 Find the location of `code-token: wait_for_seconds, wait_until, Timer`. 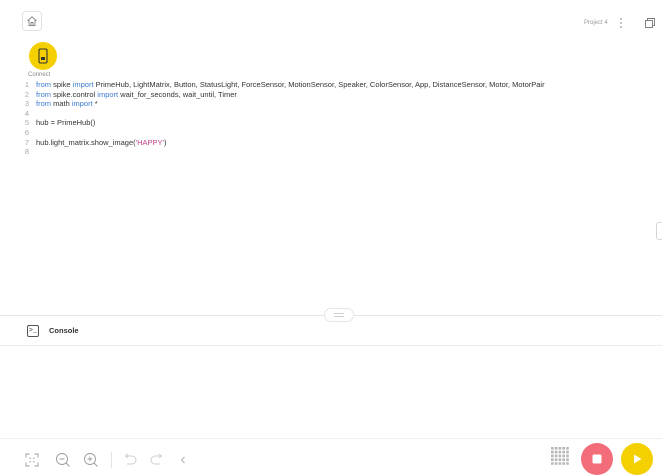

code-token: wait_for_seconds, wait_until, Timer is located at coordinates (177, 94).